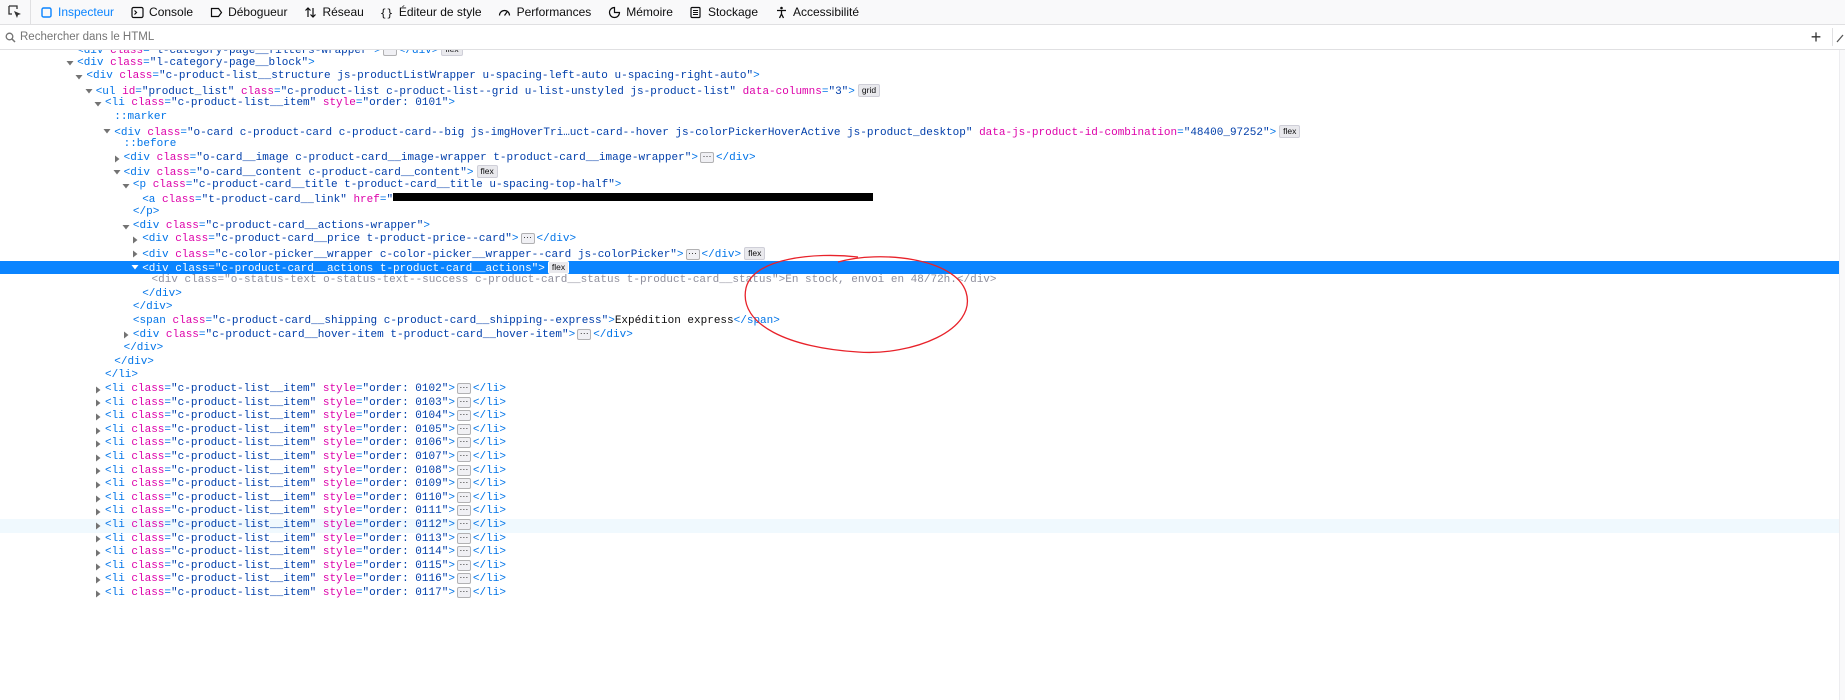 The height and width of the screenshot is (700, 1845). I want to click on tab-style-editor: {} Éditeur de style, so click(431, 12).